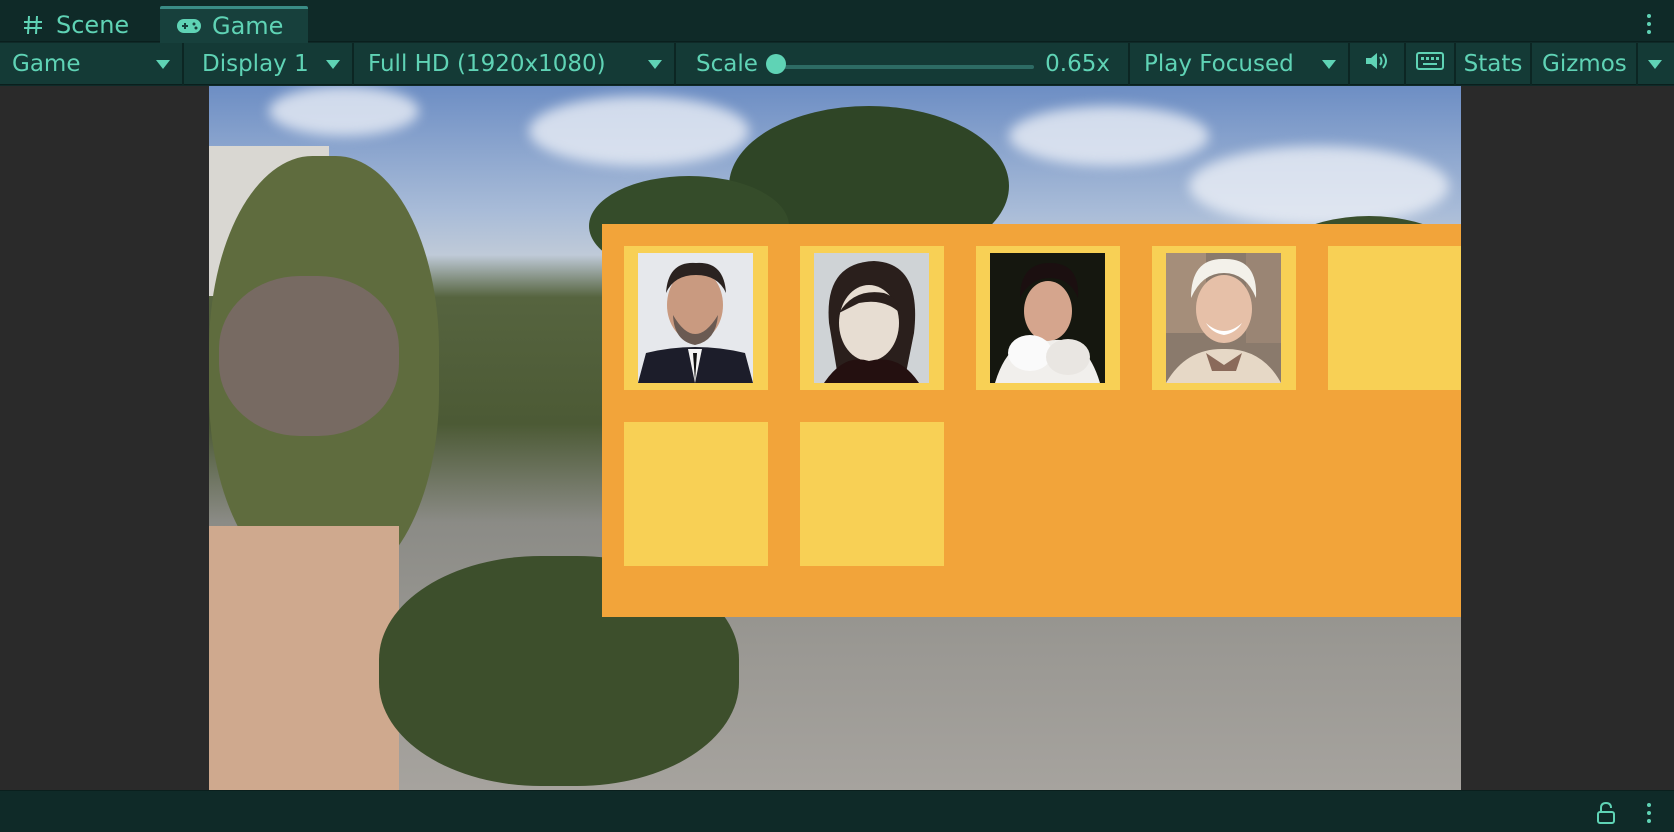 The height and width of the screenshot is (832, 1674). What do you see at coordinates (904, 64) in the screenshot?
I see `scale-control: Scale 0.65x` at bounding box center [904, 64].